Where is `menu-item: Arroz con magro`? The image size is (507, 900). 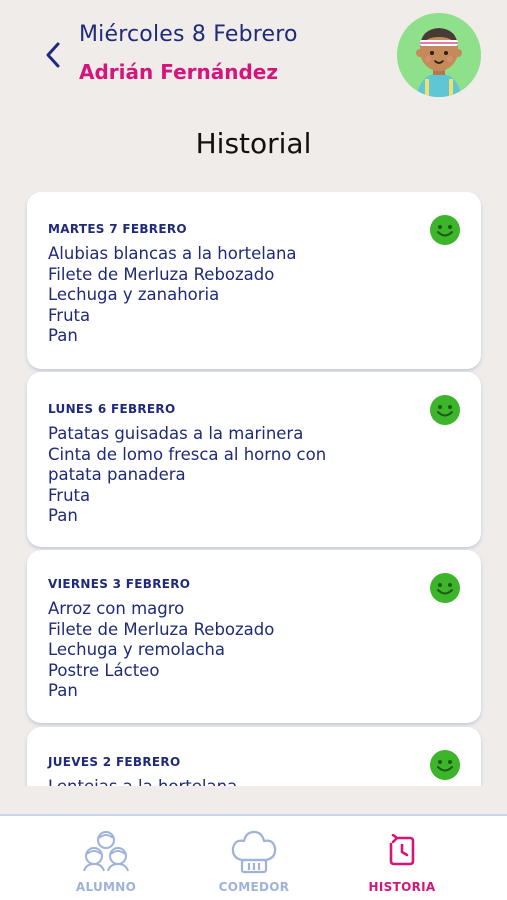 menu-item: Arroz con magro is located at coordinates (116, 608).